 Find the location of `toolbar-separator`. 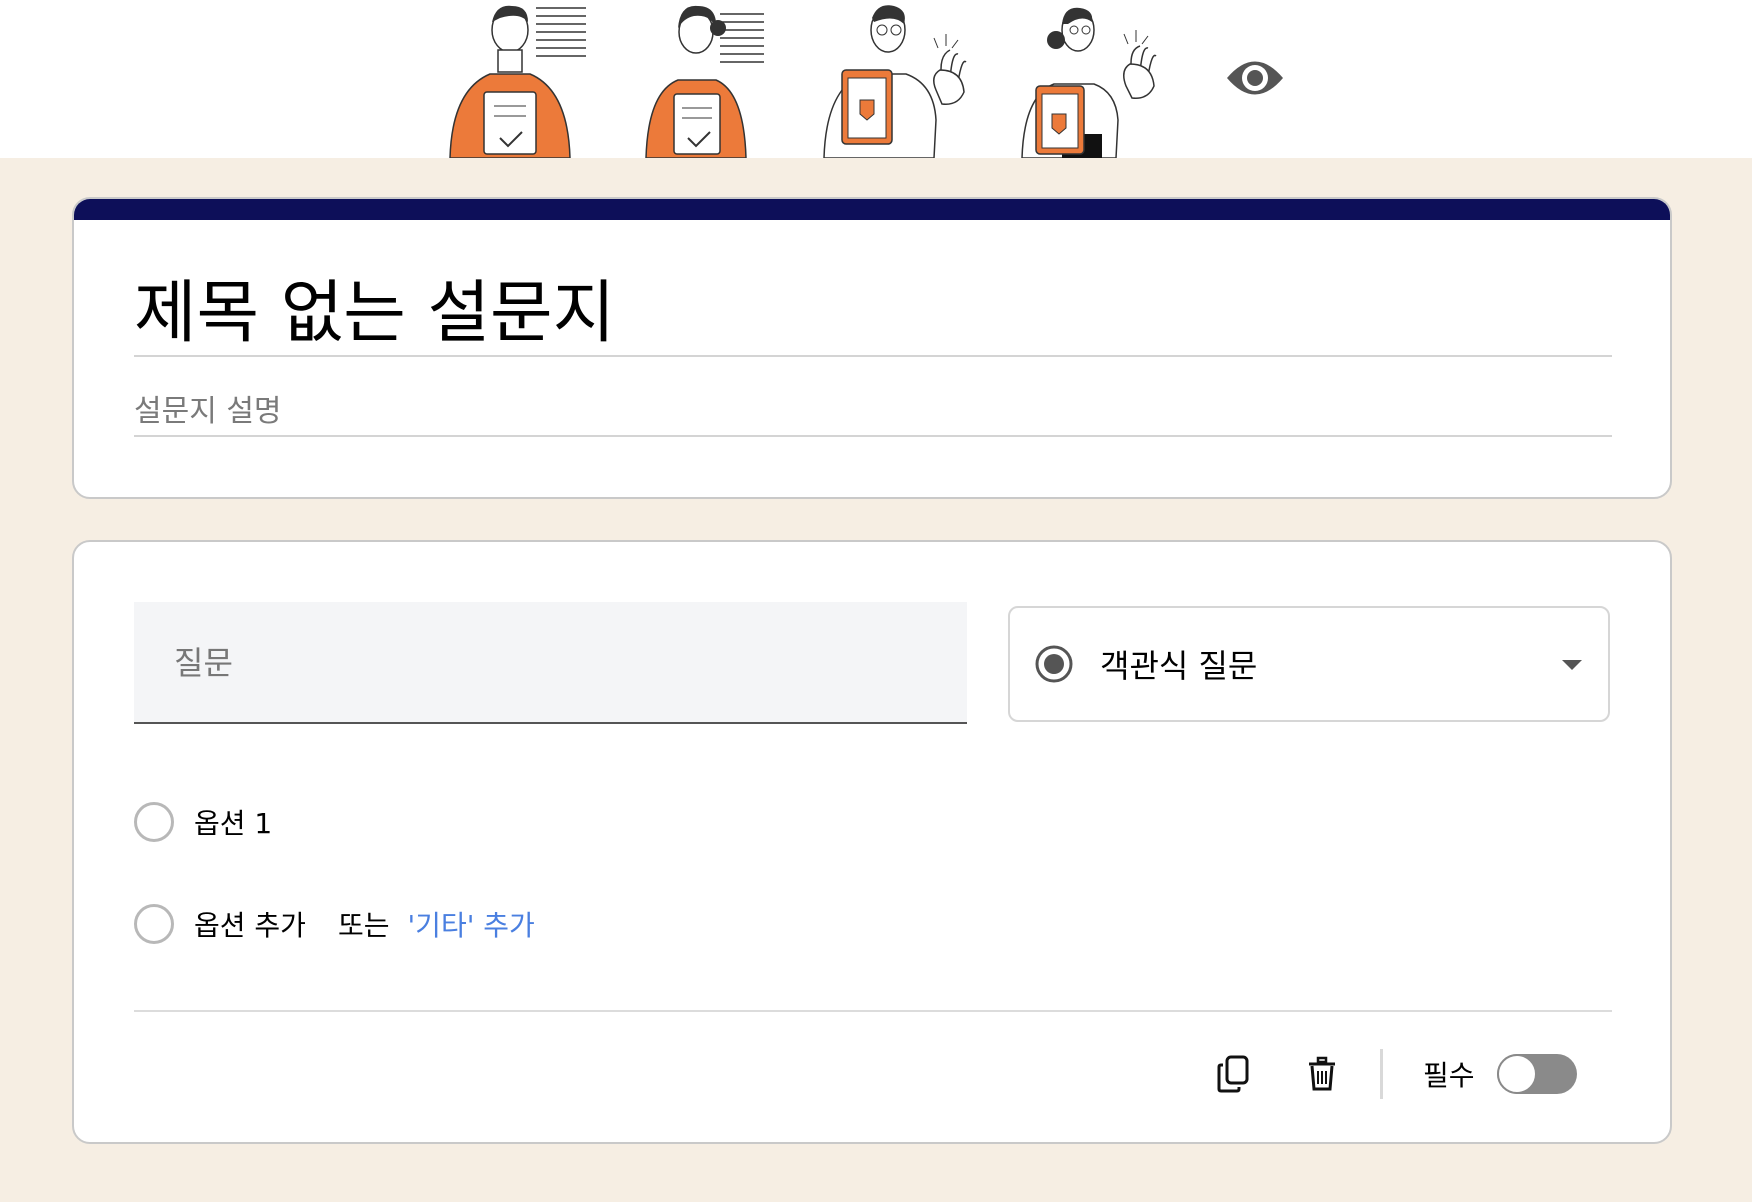

toolbar-separator is located at coordinates (1381, 1074).